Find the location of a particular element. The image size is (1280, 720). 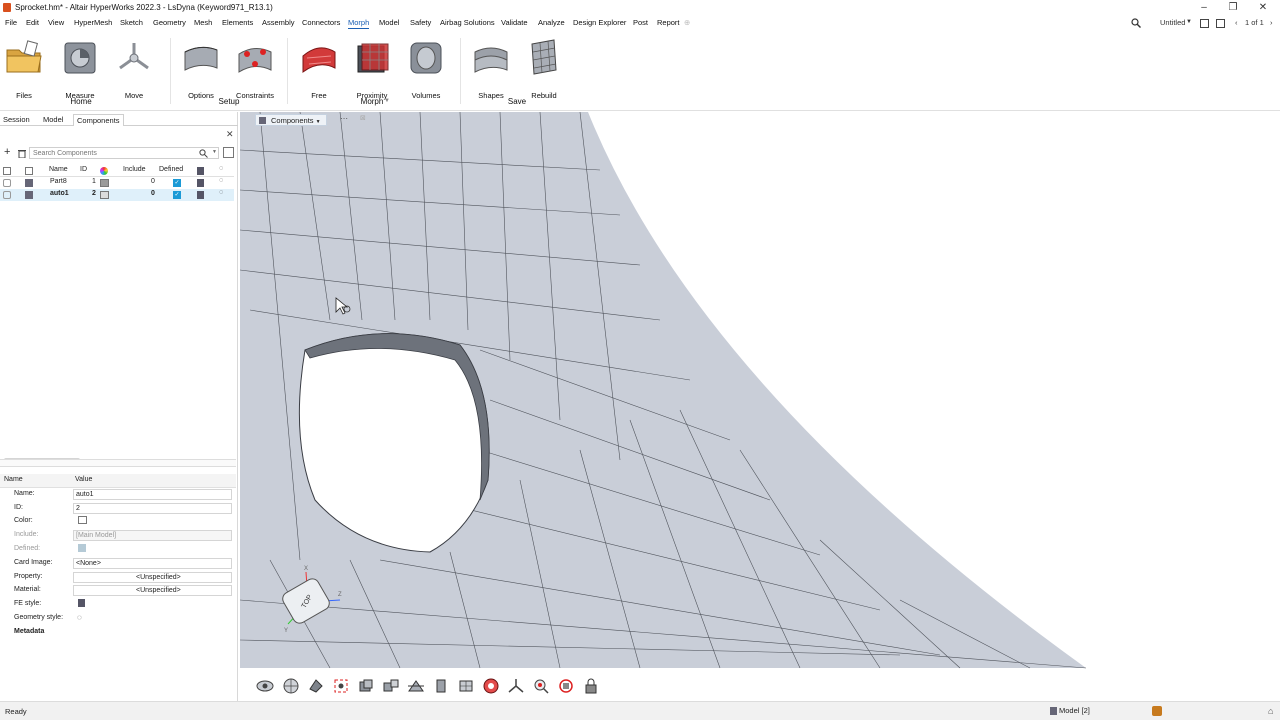

menu-post: Post is located at coordinates (640, 22).